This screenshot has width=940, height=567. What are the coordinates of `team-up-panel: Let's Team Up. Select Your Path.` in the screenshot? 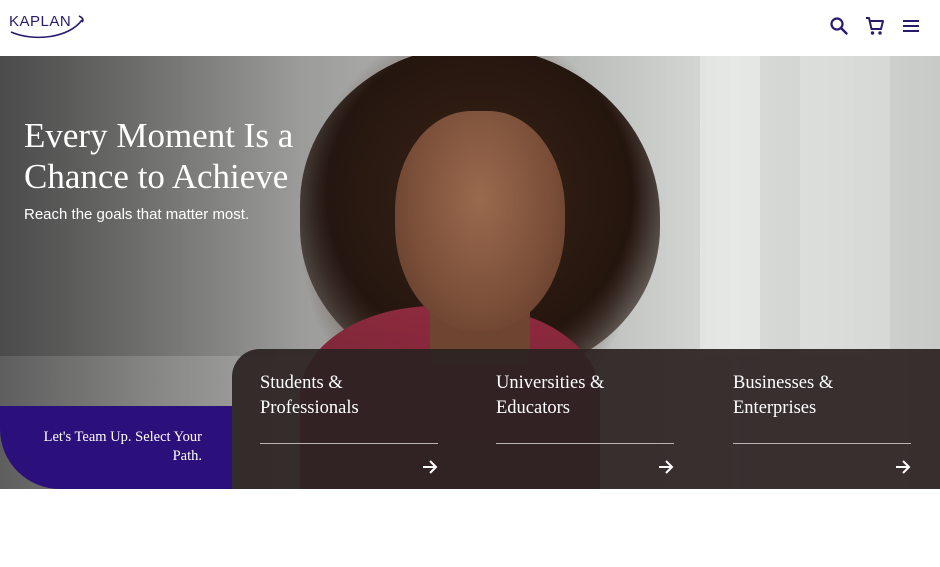 It's located at (116, 447).